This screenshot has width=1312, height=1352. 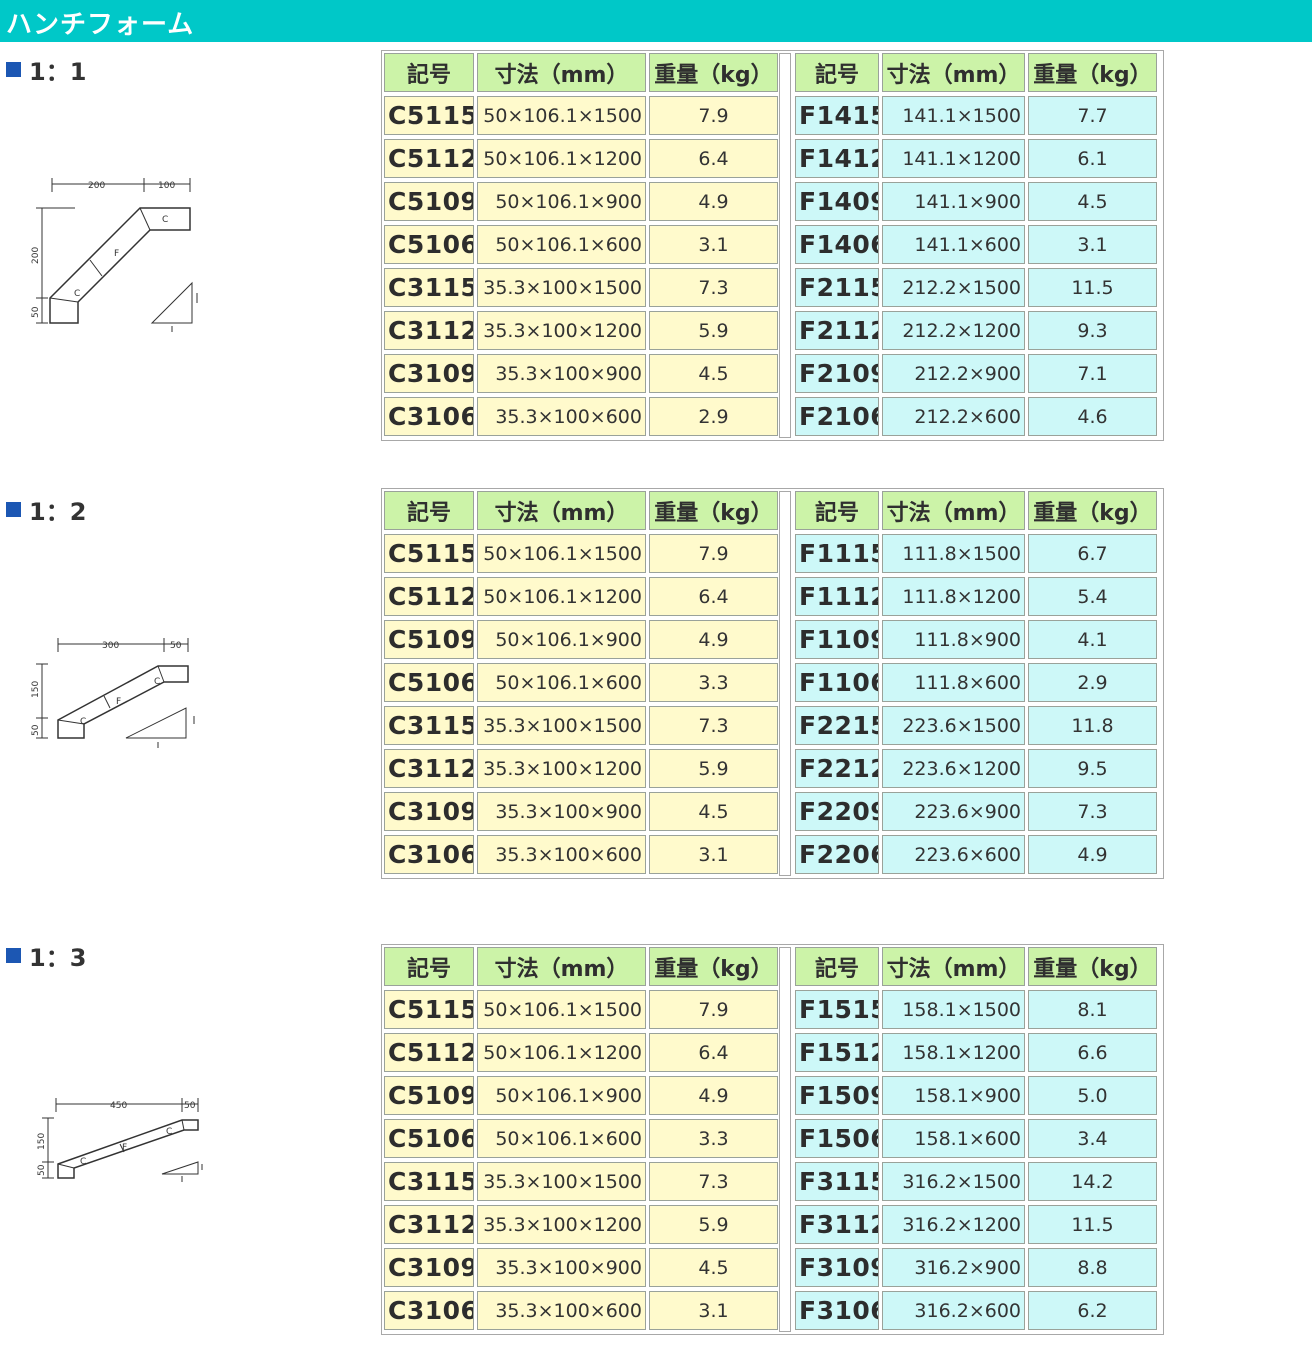 I want to click on part-weight: 9.5, so click(x=1092, y=768).